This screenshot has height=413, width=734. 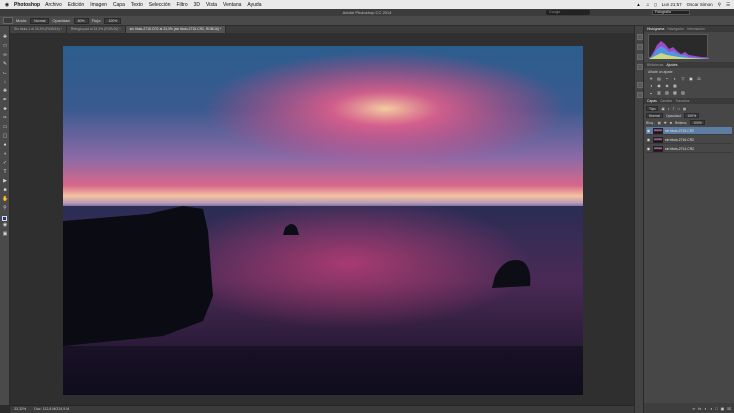 What do you see at coordinates (665, 123) in the screenshot?
I see `lock-position-icon: ✚` at bounding box center [665, 123].